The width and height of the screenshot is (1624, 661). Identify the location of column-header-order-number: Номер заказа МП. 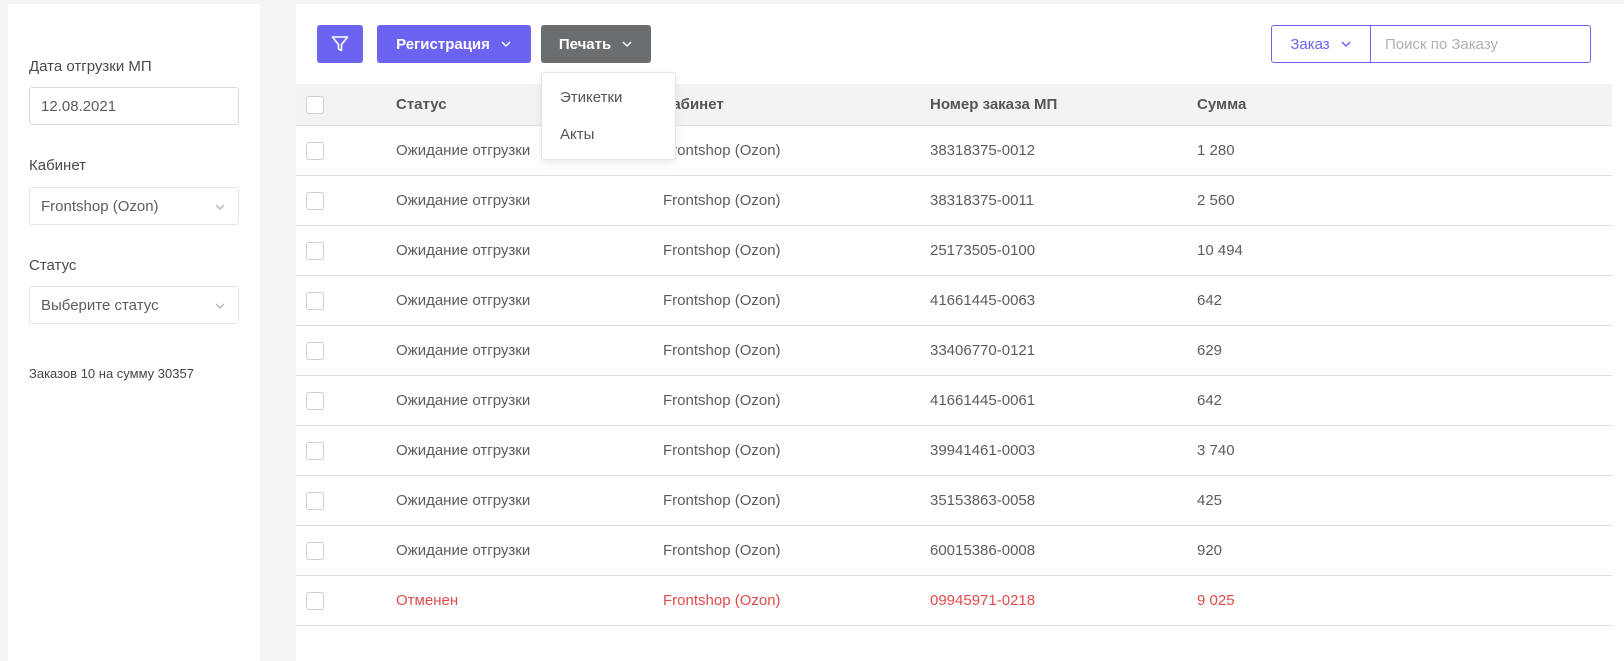
(993, 104).